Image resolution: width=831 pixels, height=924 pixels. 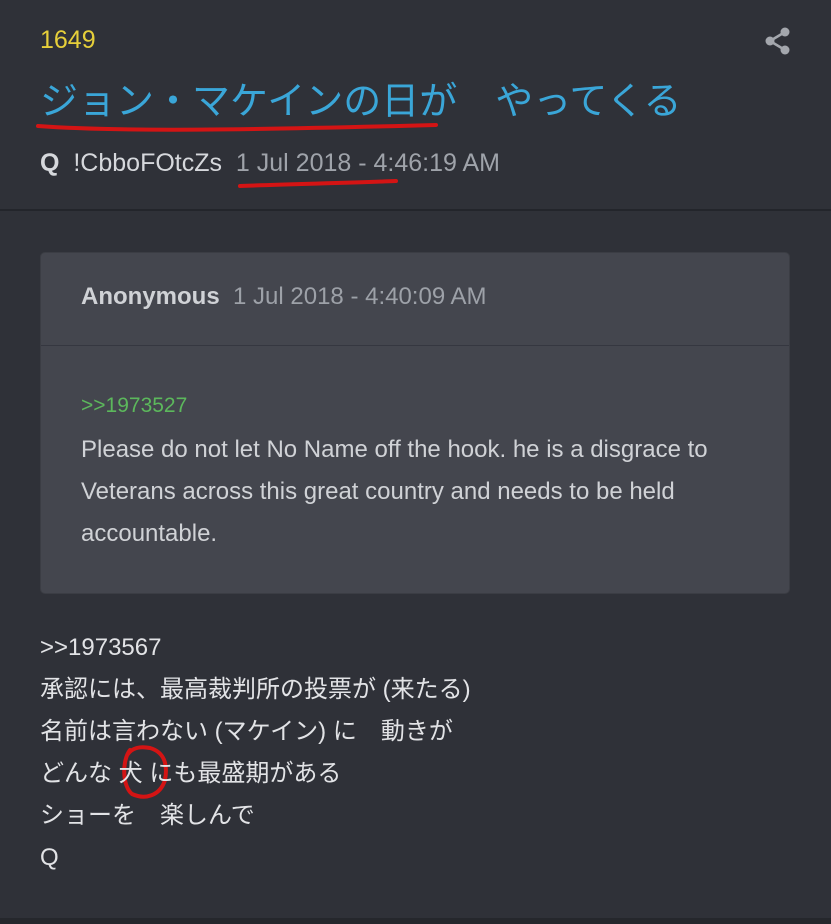 What do you see at coordinates (246, 731) in the screenshot?
I see `body-line: 名前は言わない (マケイン) に 動きが` at bounding box center [246, 731].